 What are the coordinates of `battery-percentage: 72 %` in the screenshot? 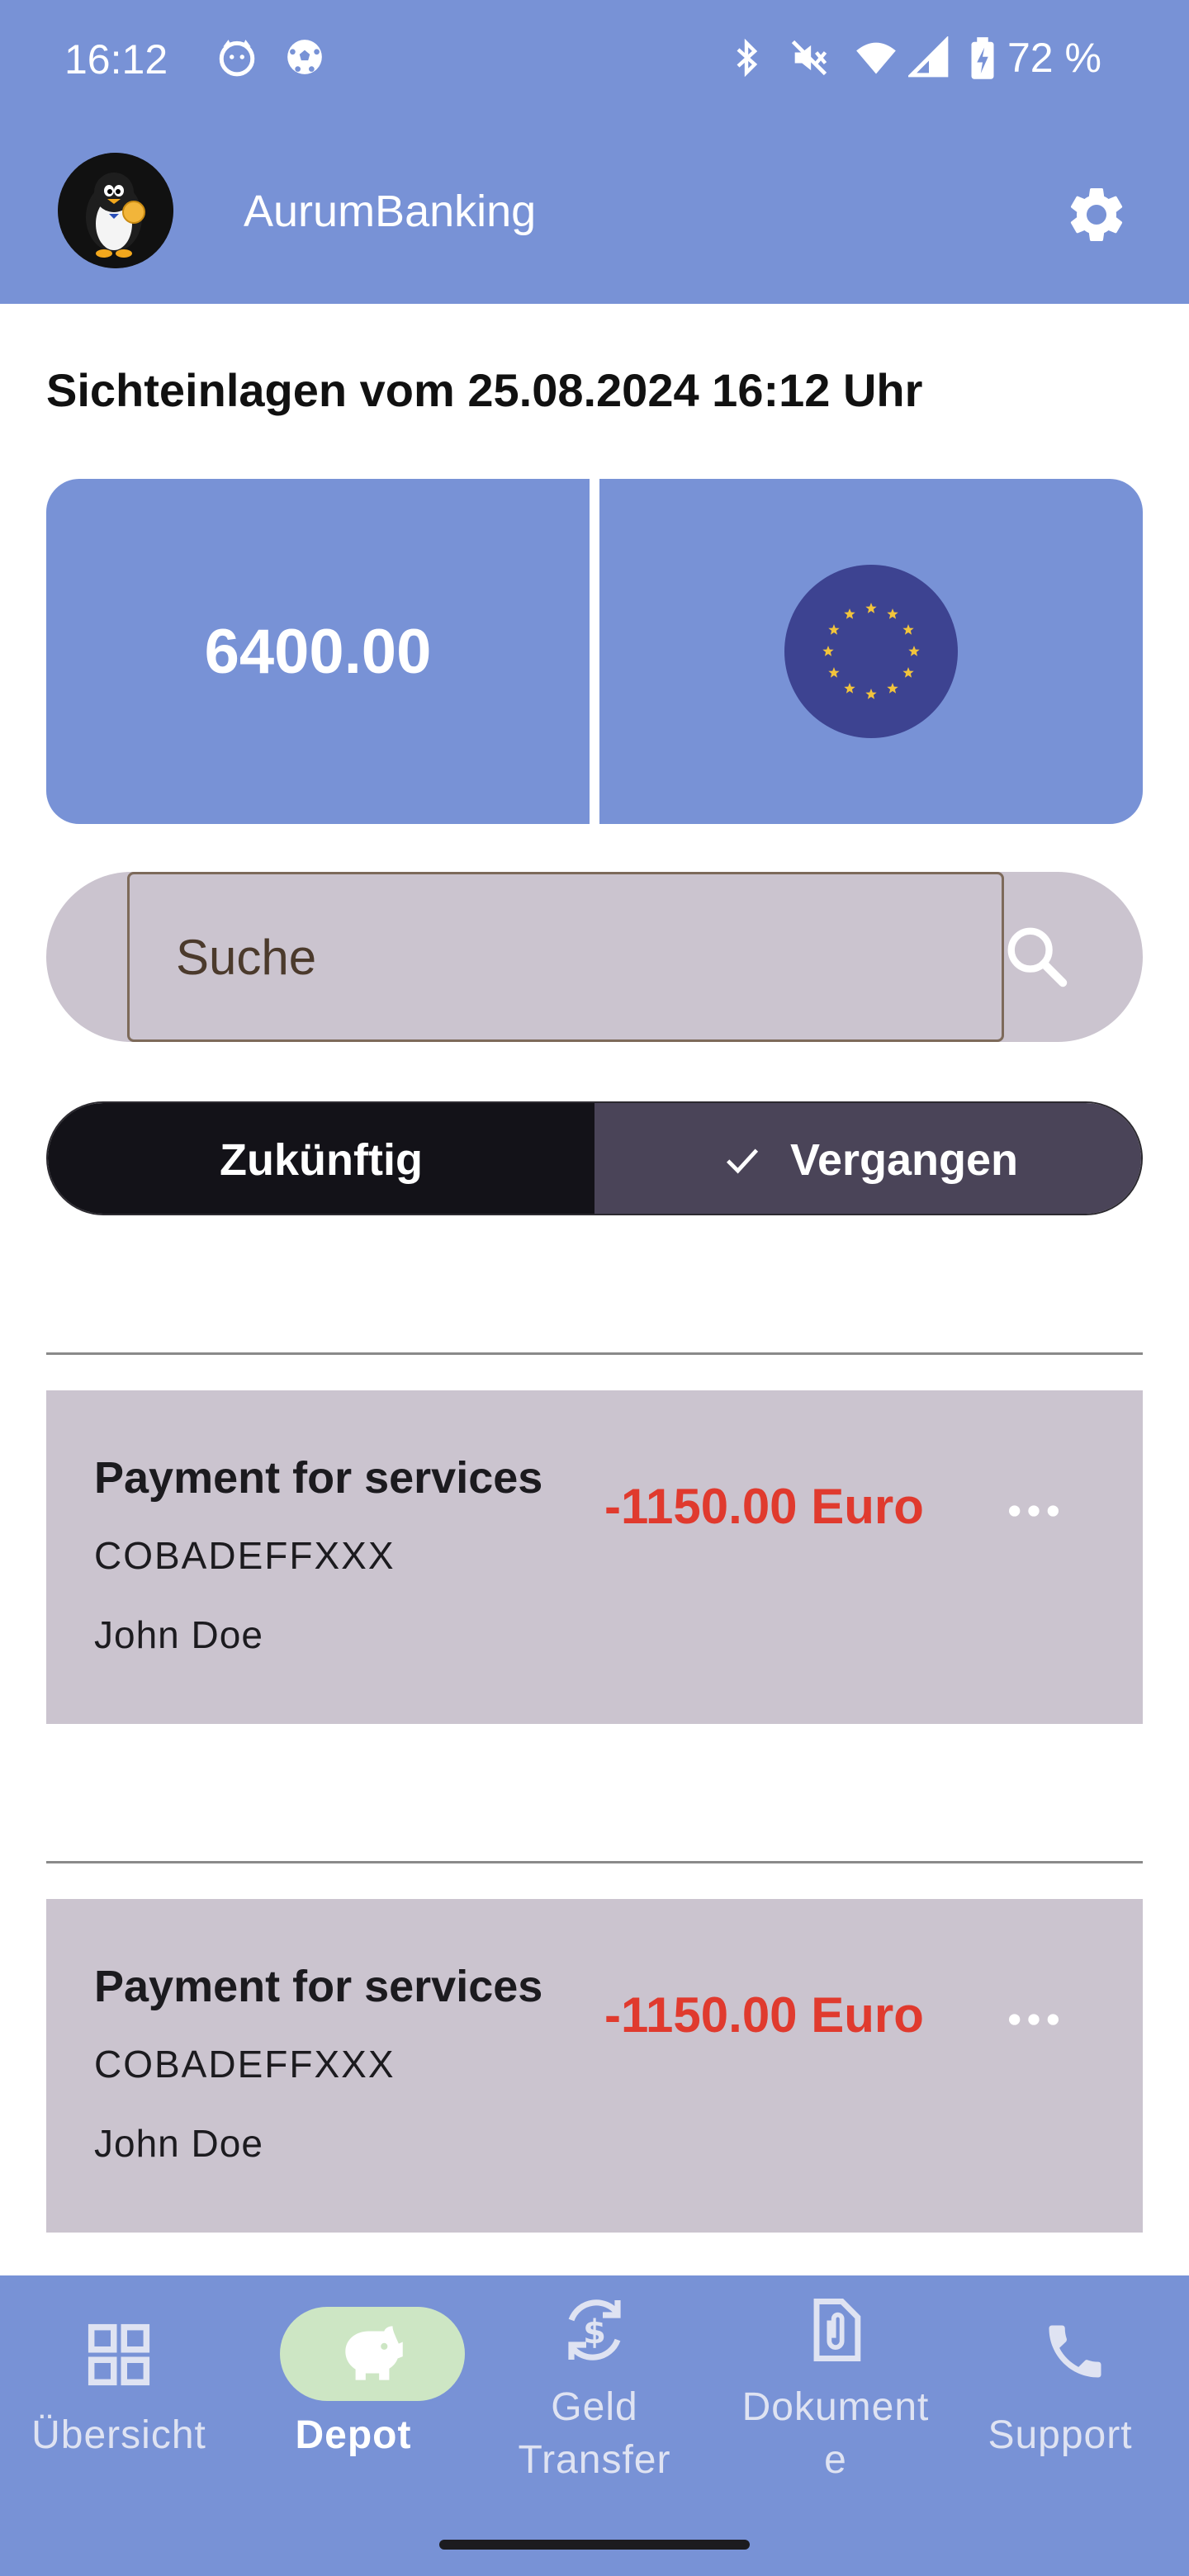 It's located at (1054, 58).